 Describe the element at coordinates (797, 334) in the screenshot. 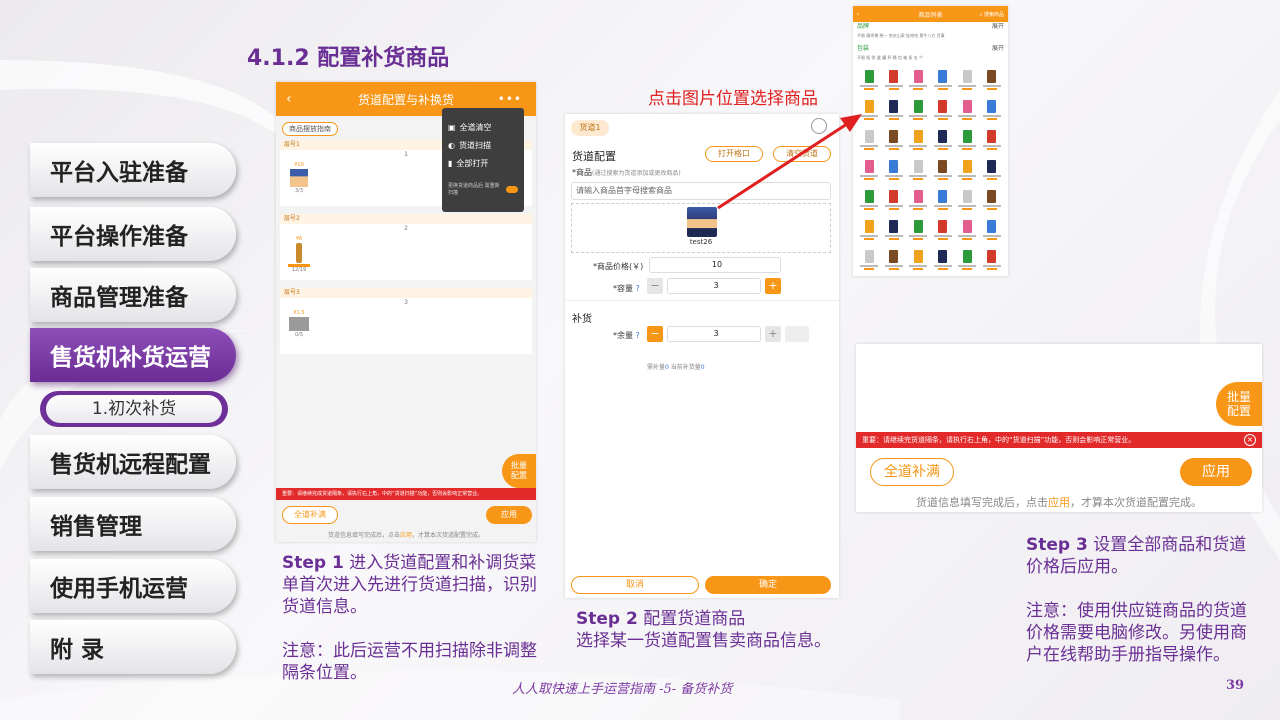

I see `remain-extra-button` at that location.